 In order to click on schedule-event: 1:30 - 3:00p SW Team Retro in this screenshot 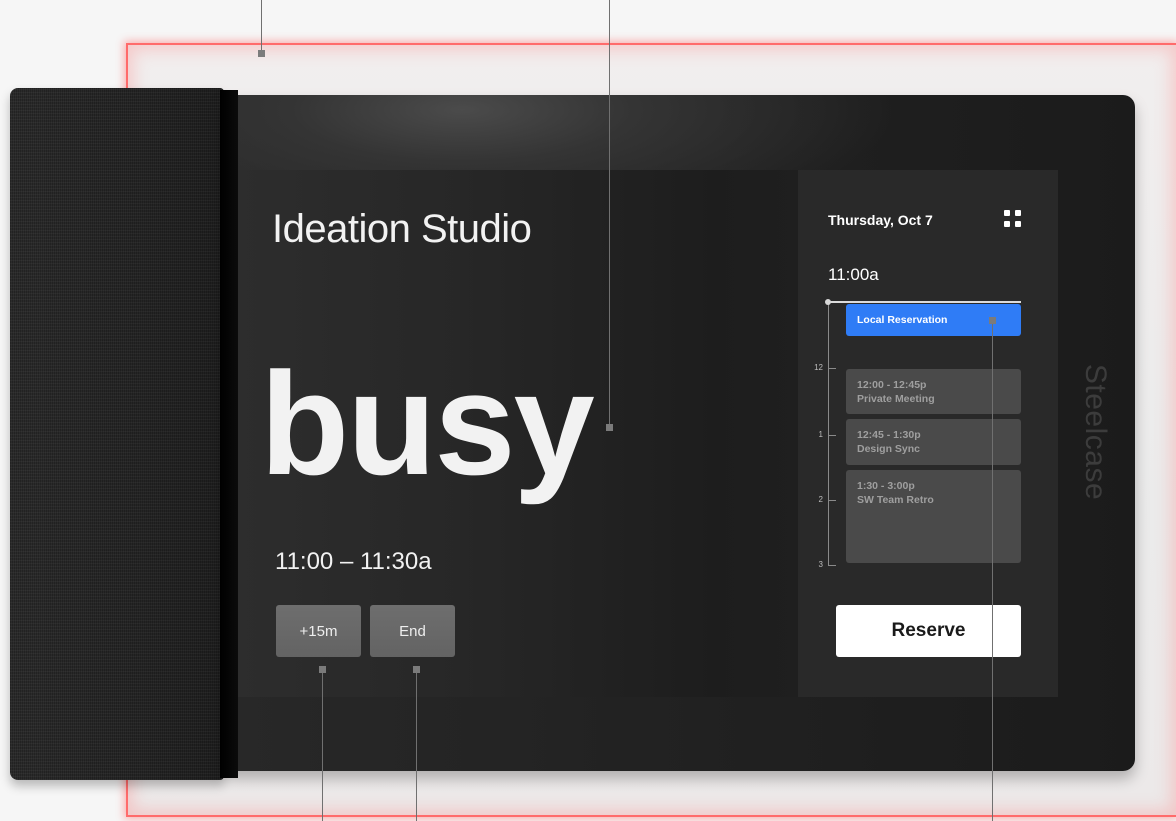, I will do `click(933, 516)`.